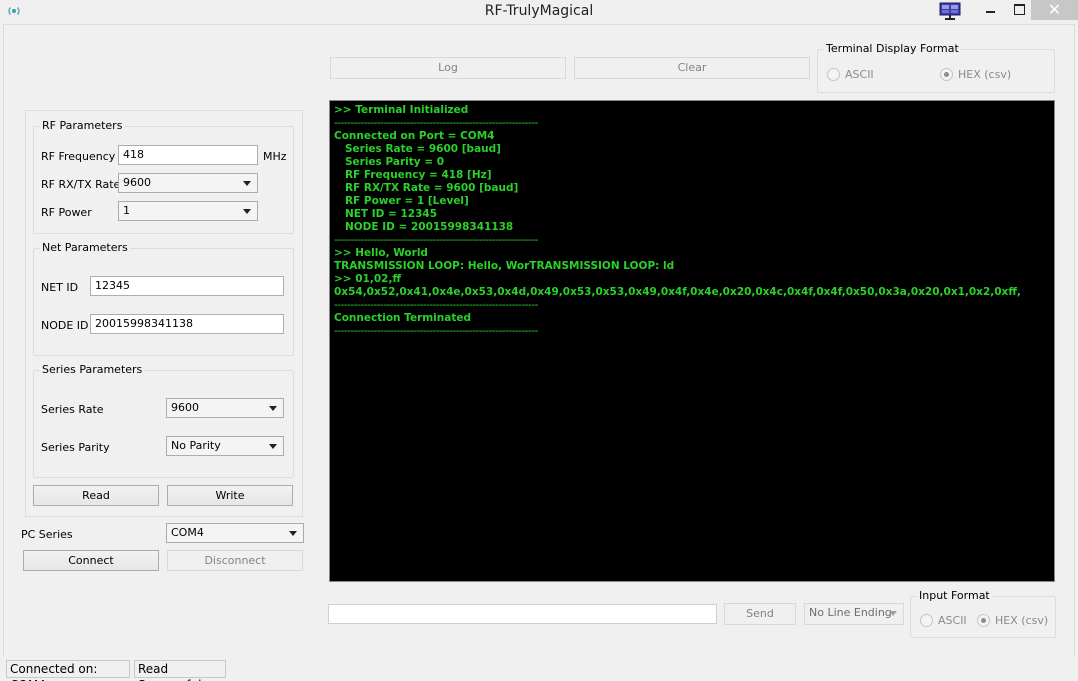 The image size is (1078, 681). What do you see at coordinates (225, 408) in the screenshot?
I see `series-rate-select: 9600` at bounding box center [225, 408].